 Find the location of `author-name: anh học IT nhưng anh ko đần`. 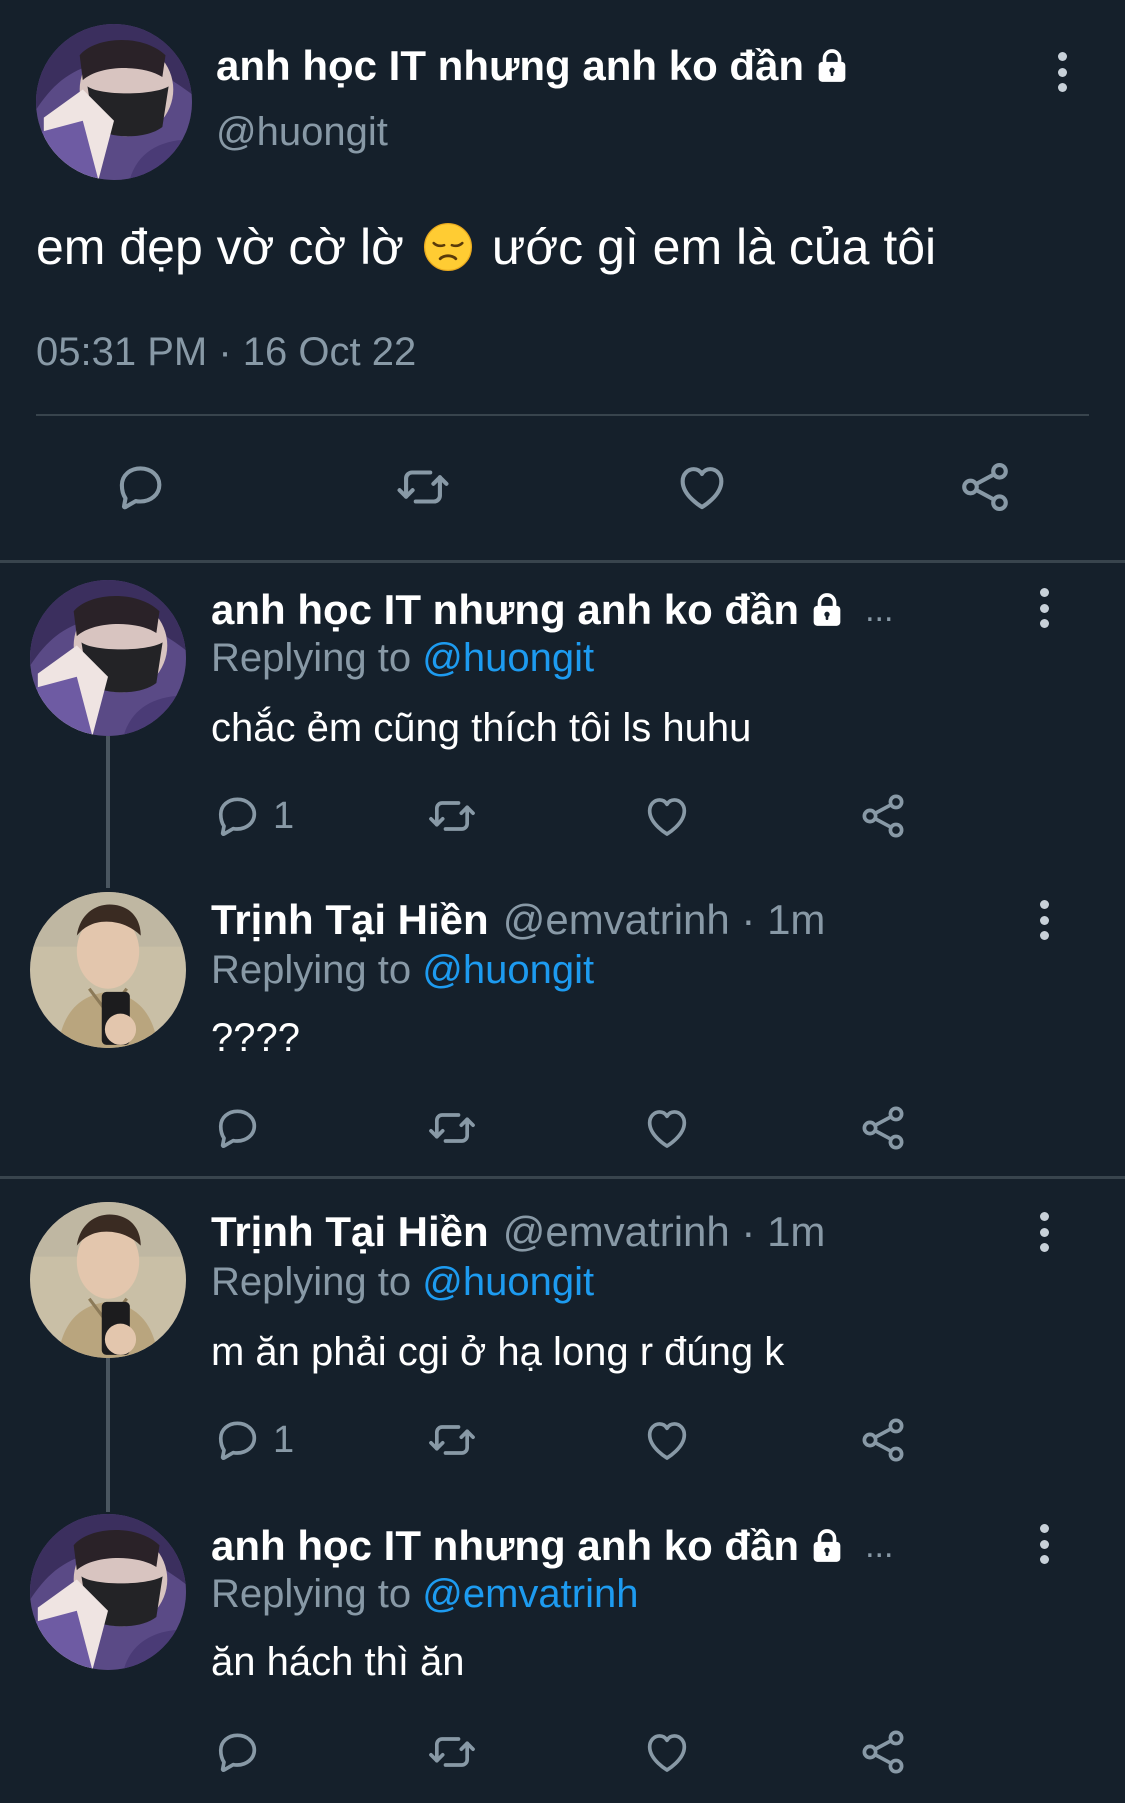

author-name: anh học IT nhưng anh ko đần is located at coordinates (534, 66).